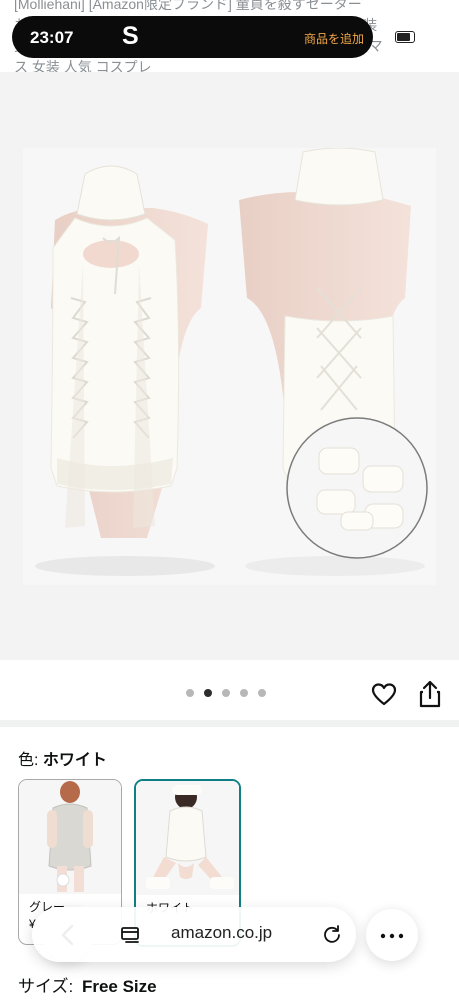 The height and width of the screenshot is (1000, 459). Describe the element at coordinates (332, 934) in the screenshot. I see `reload-icon` at that location.